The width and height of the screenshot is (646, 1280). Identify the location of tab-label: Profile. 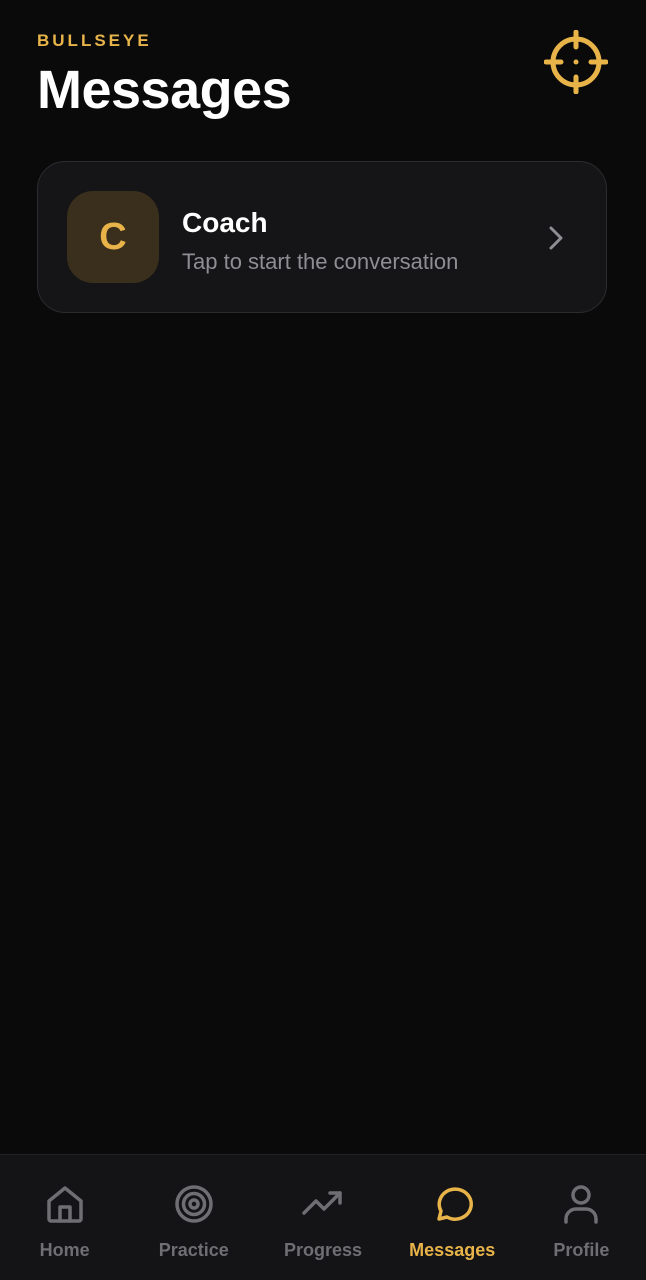
(581, 1250).